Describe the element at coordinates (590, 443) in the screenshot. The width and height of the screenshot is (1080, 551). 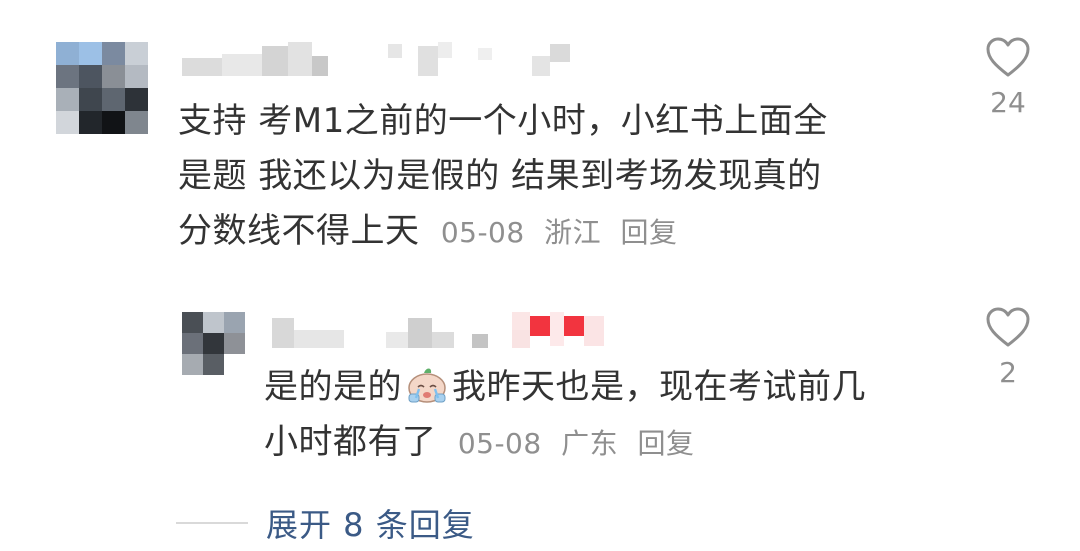
I see `reply-location: 广东` at that location.